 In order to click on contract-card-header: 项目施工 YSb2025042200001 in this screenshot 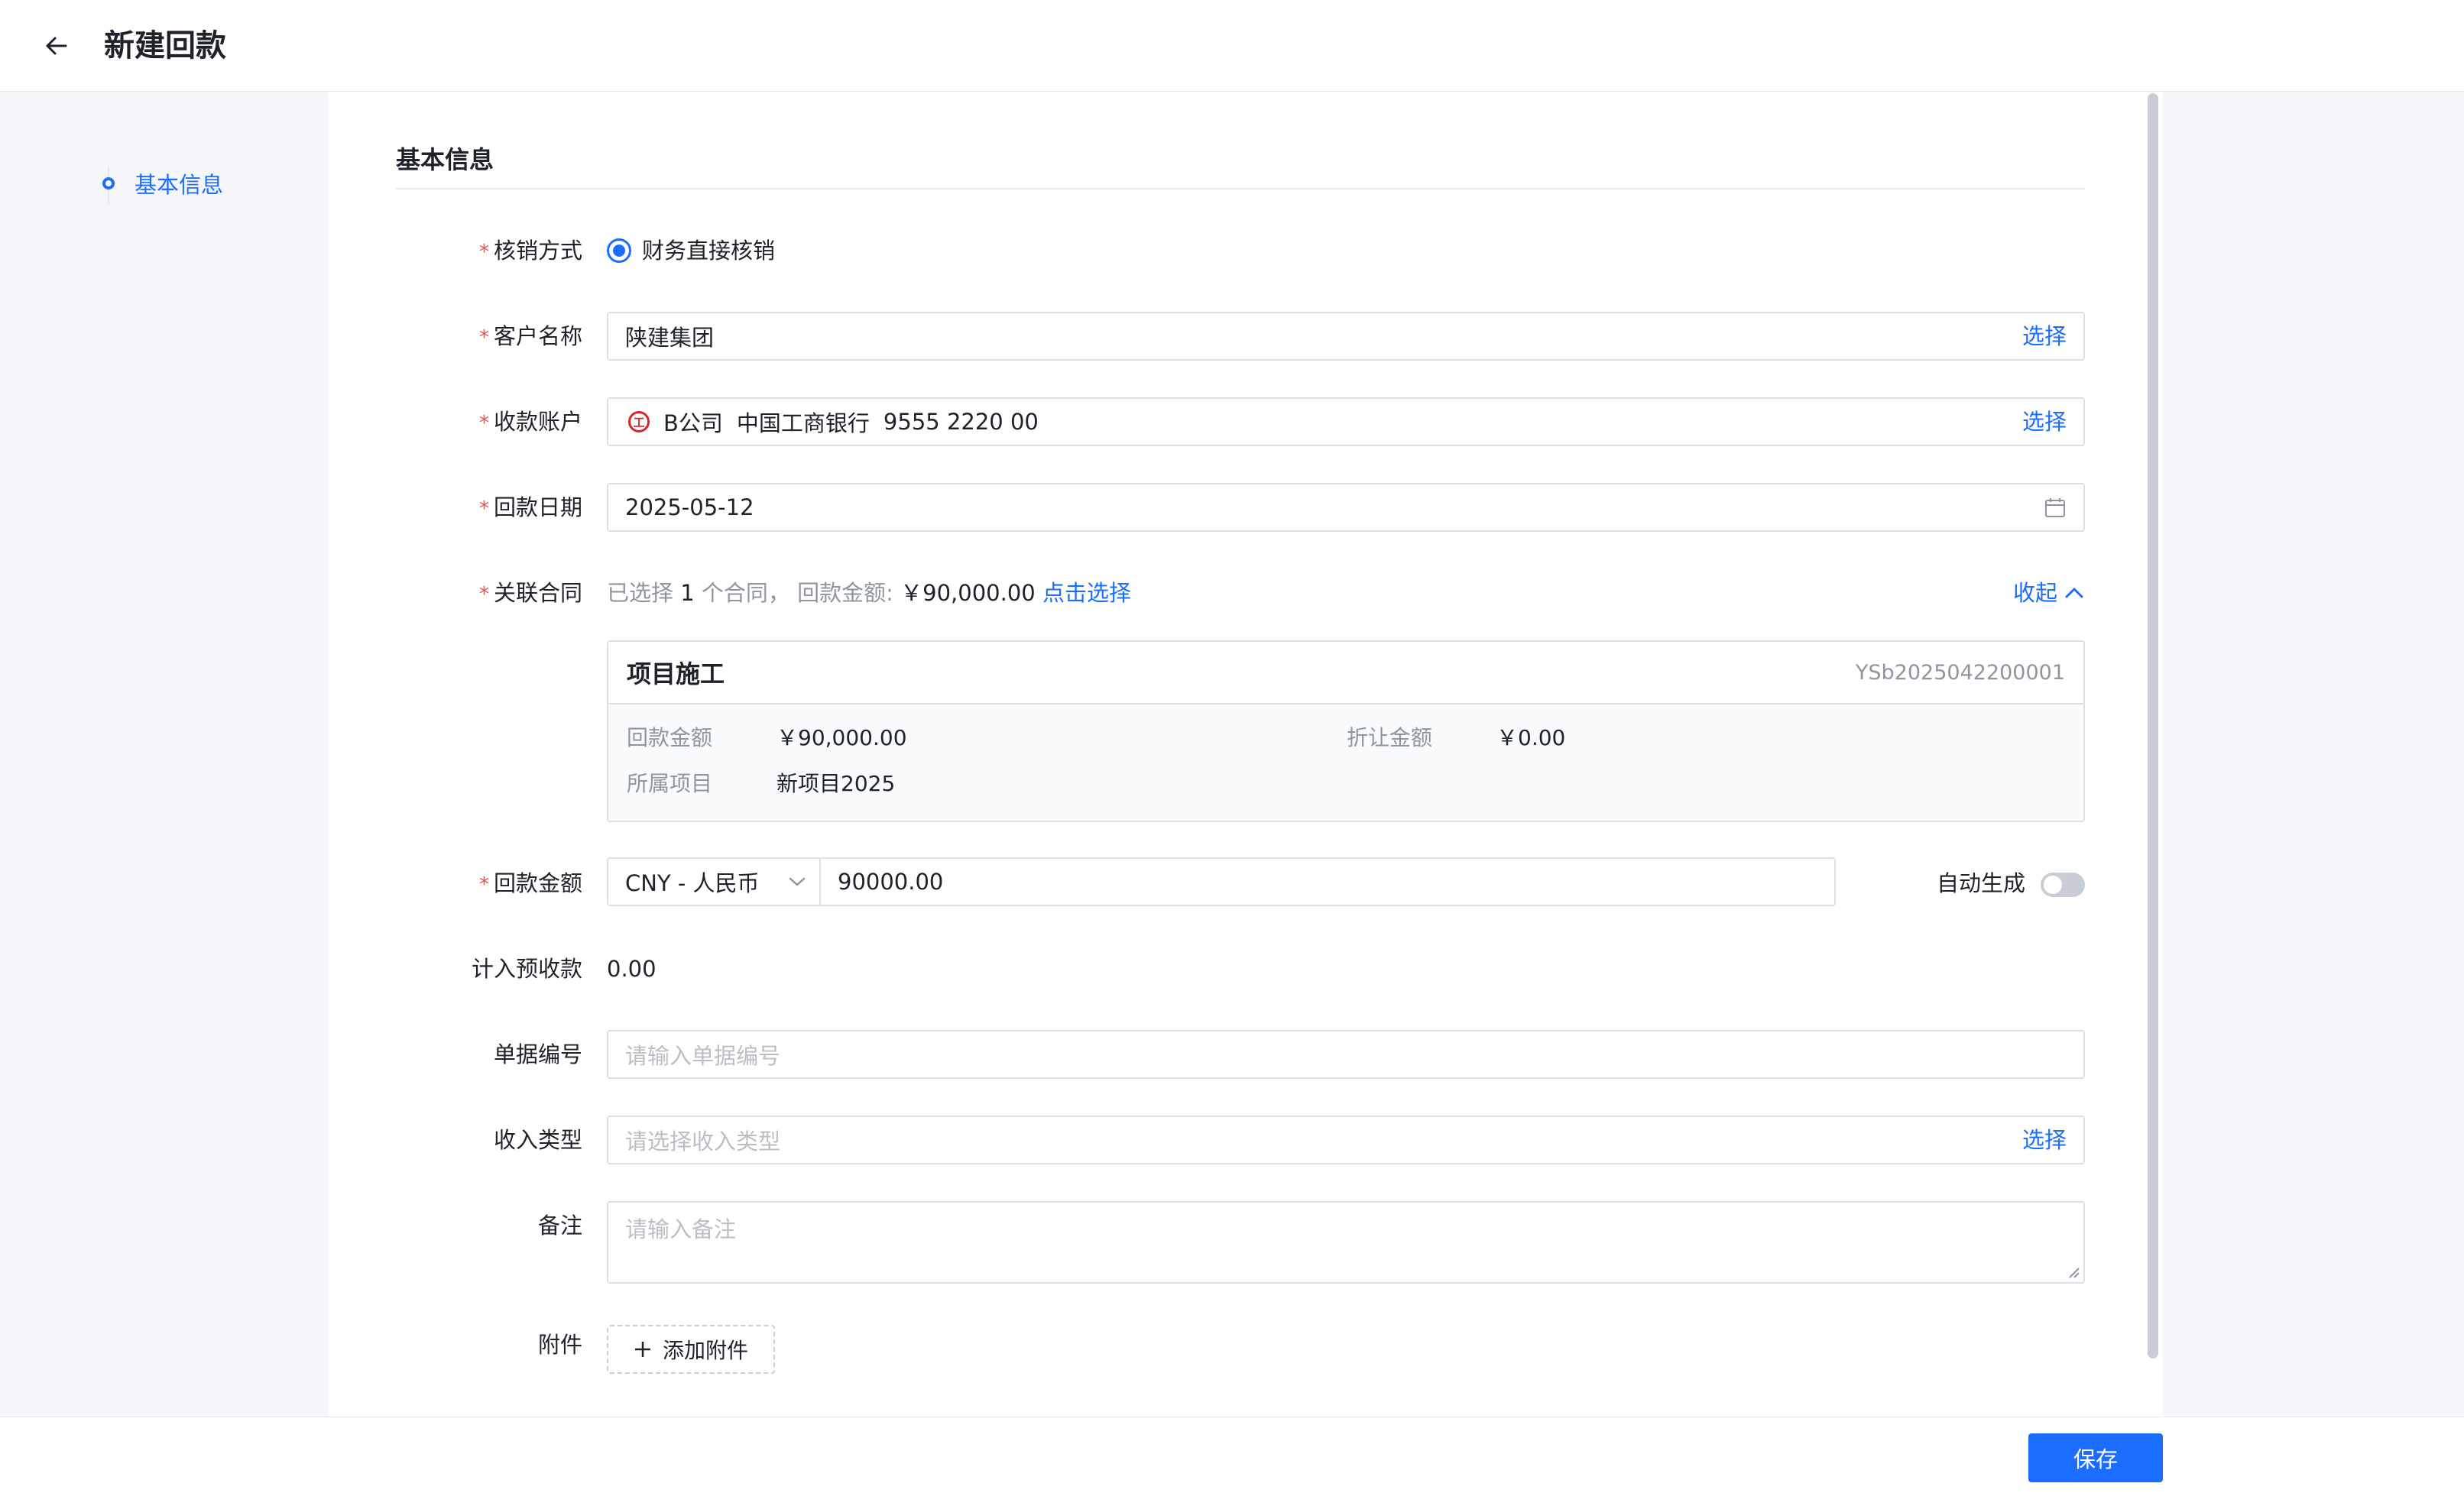, I will do `click(1346, 673)`.